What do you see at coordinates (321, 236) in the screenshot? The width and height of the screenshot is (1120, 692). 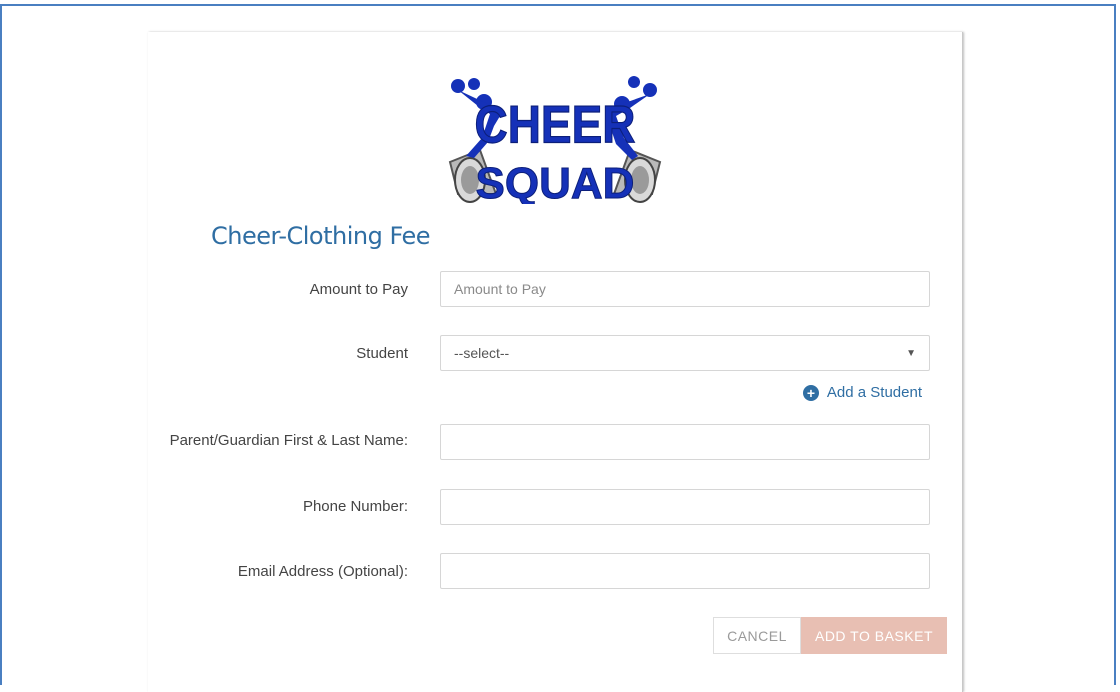 I see `page-title: Cheer-Clothing Fee` at bounding box center [321, 236].